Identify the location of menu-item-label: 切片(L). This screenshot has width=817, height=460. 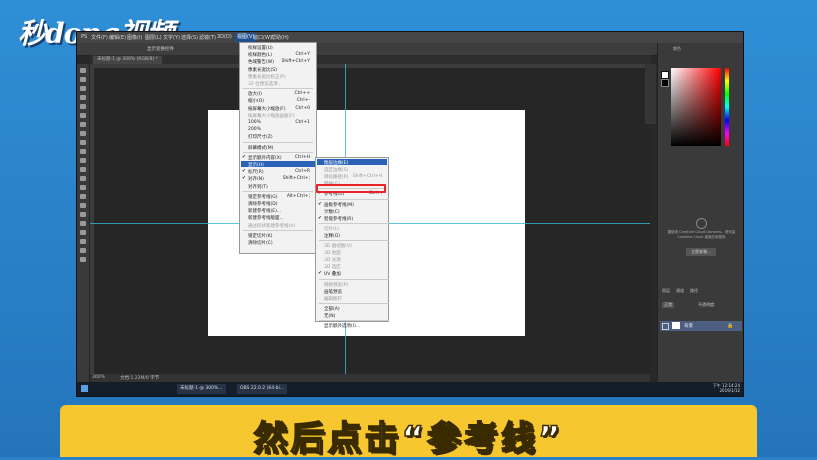
(332, 229).